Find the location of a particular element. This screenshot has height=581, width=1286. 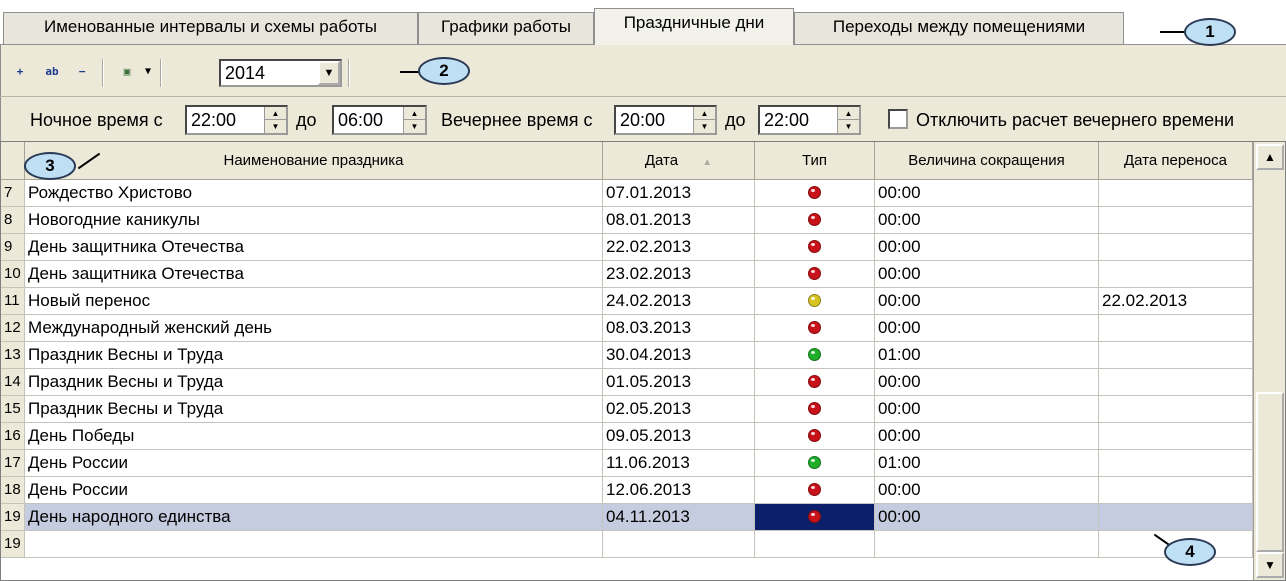

row-number-cell: 15 is located at coordinates (13, 409).